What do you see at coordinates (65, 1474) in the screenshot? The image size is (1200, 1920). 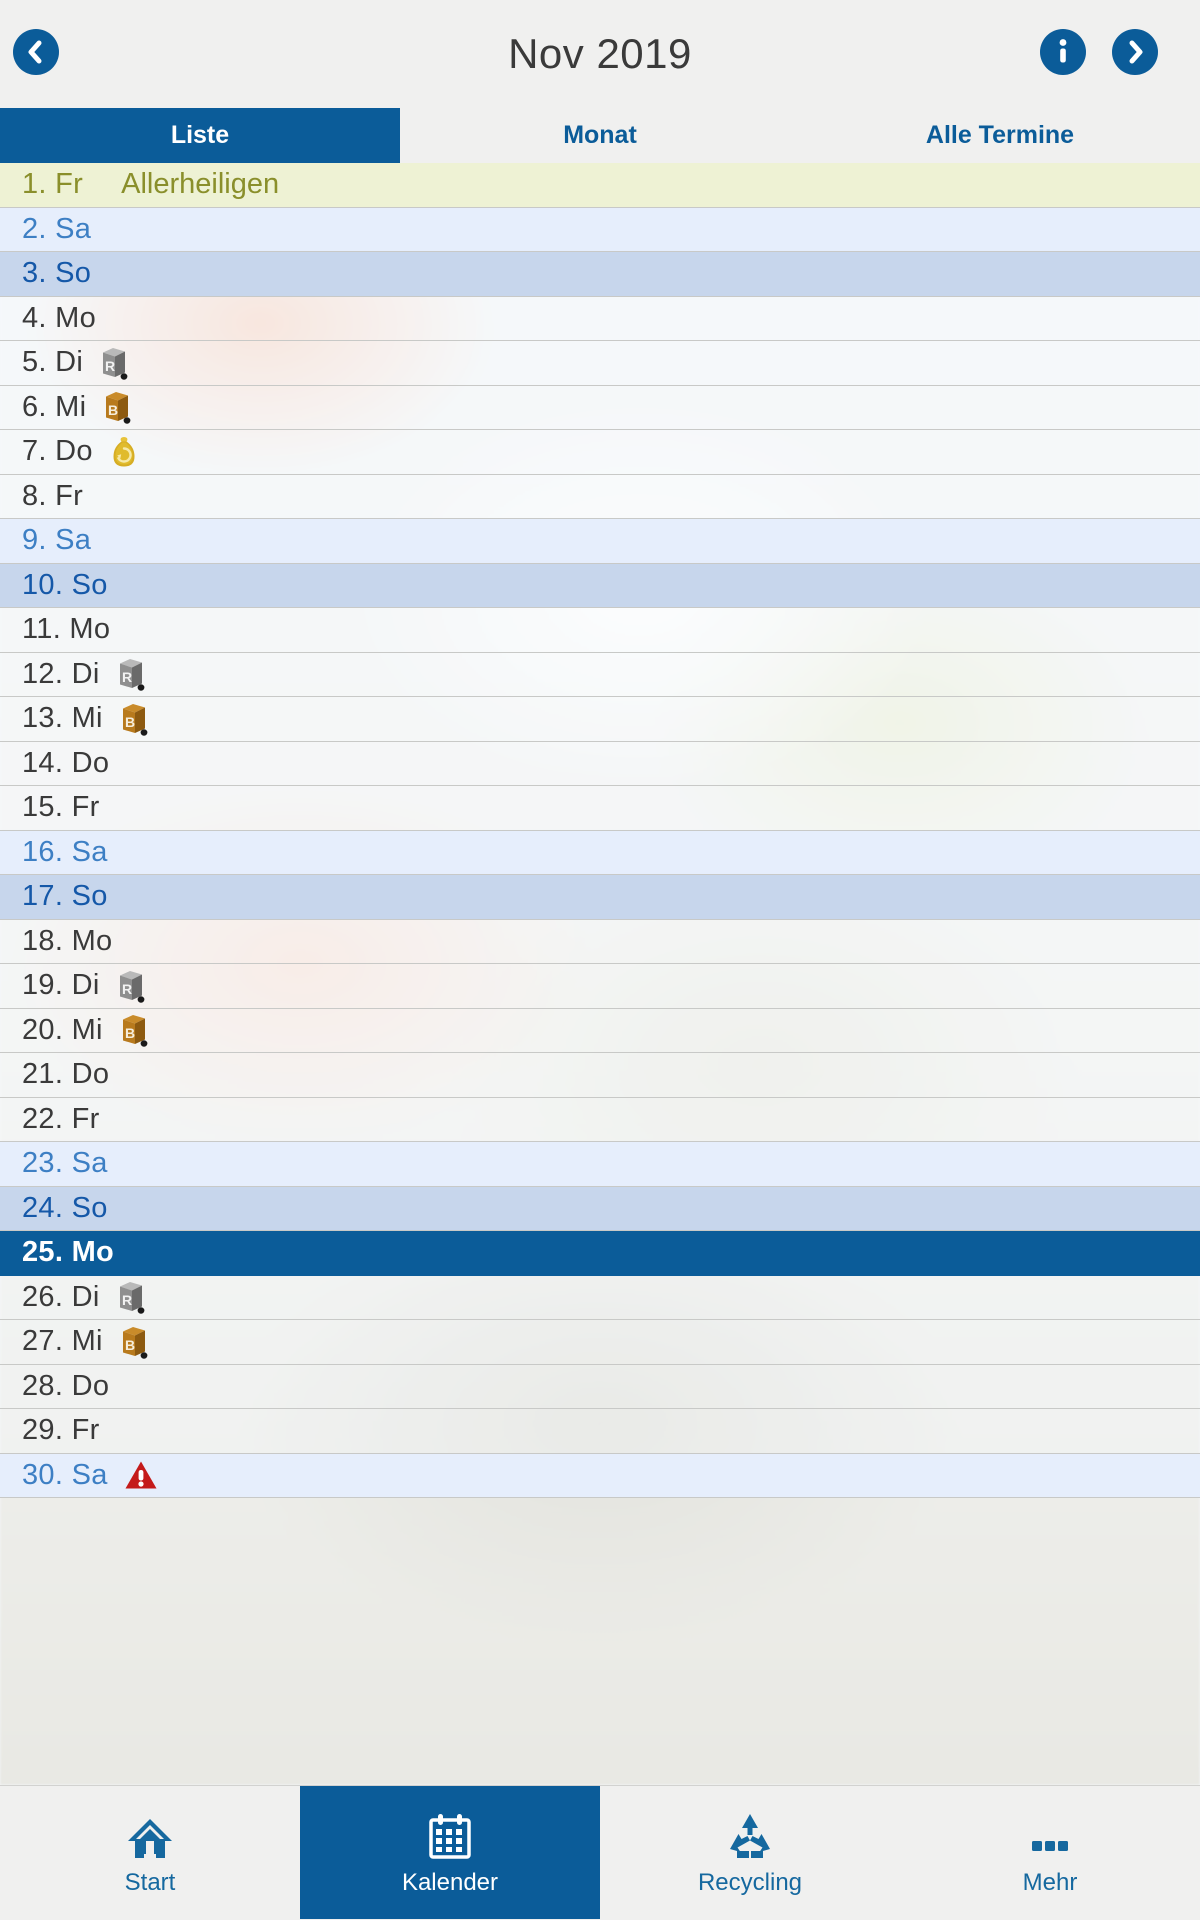 I see `day-label: 30. Sa` at bounding box center [65, 1474].